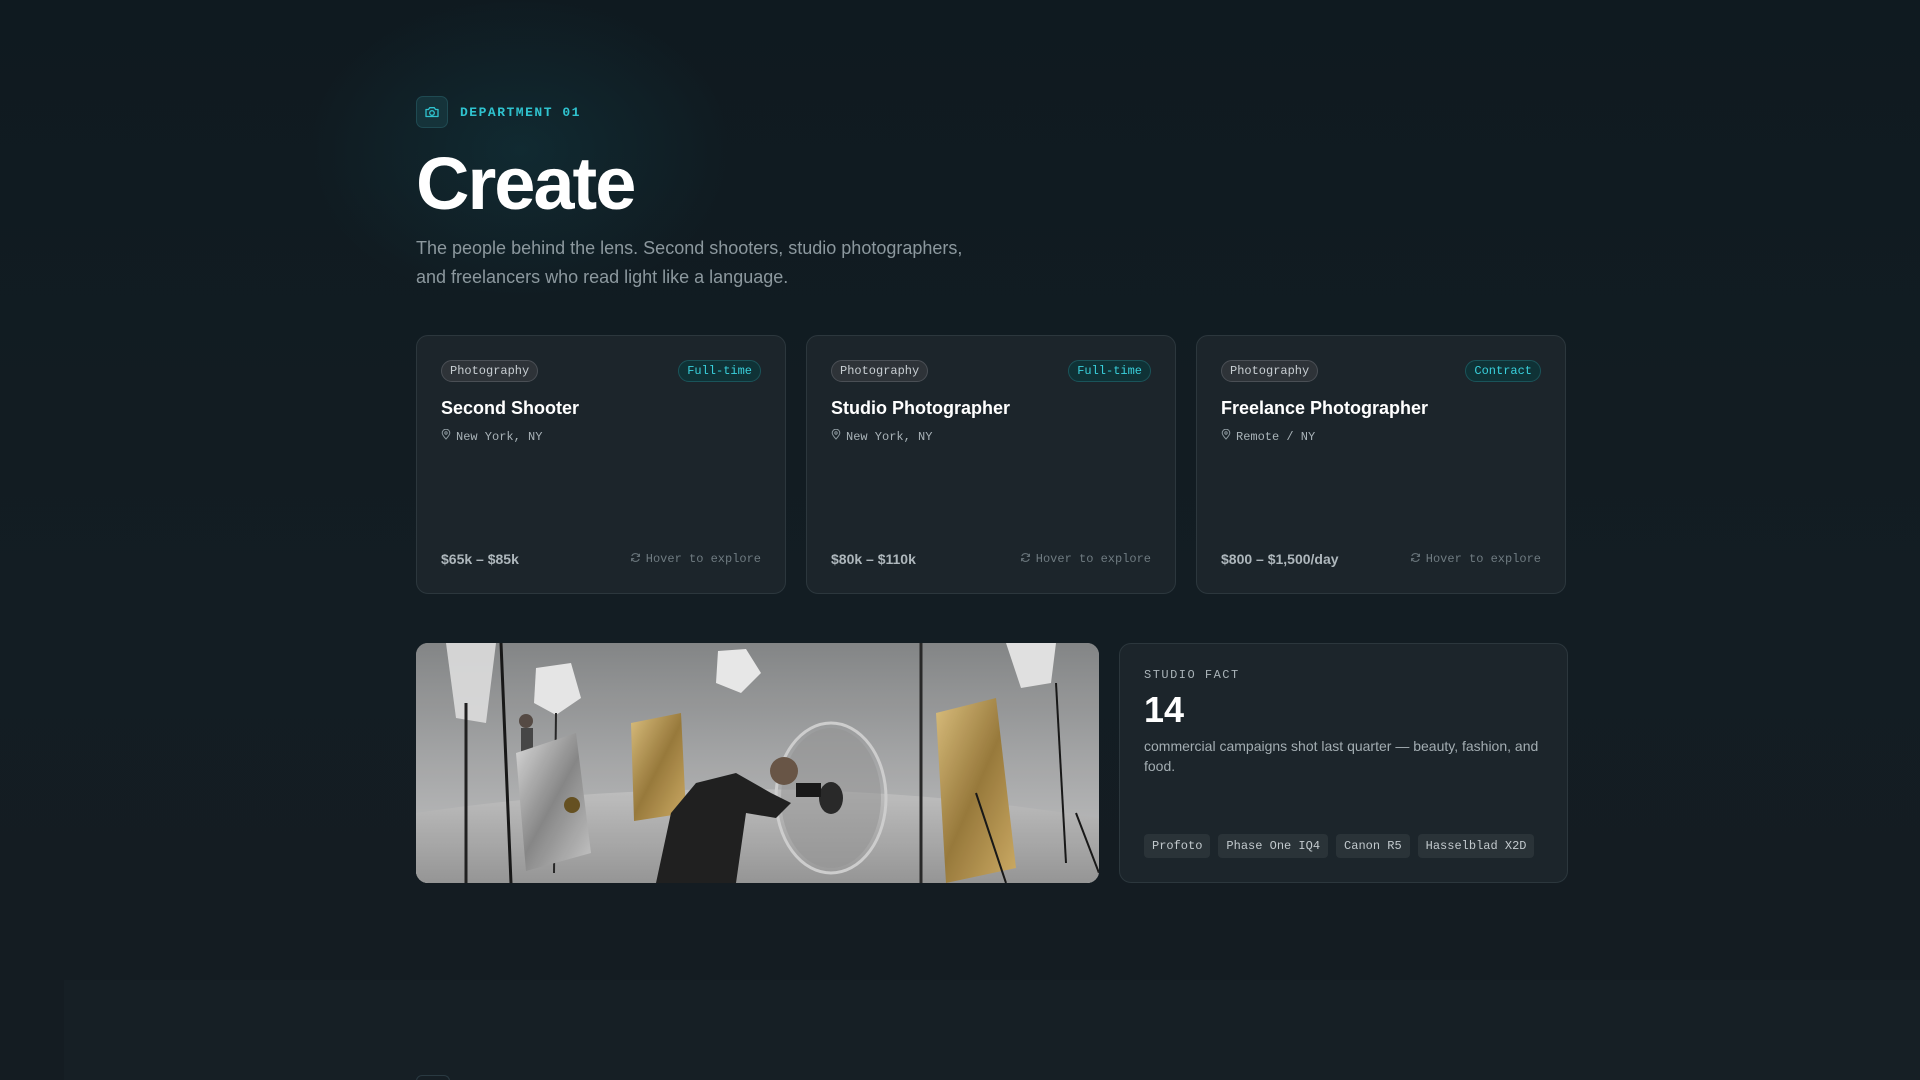 The height and width of the screenshot is (1080, 1920). What do you see at coordinates (1276, 436) in the screenshot?
I see `location-text: Remote / NY` at bounding box center [1276, 436].